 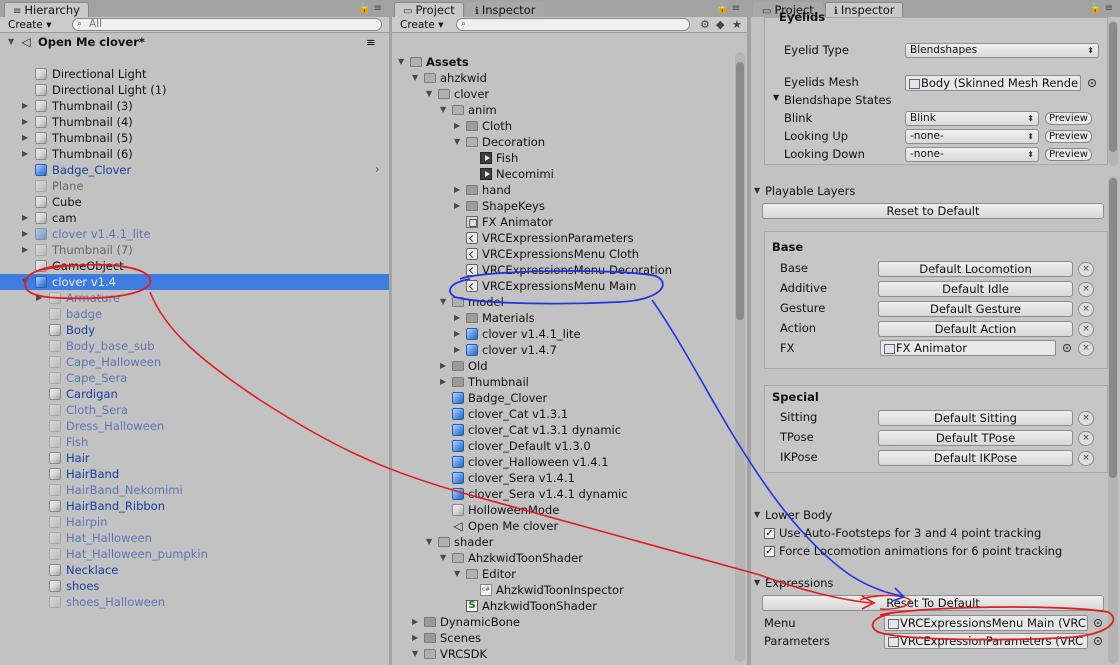 I want to click on hierarchy-row: badge, so click(x=194, y=314).